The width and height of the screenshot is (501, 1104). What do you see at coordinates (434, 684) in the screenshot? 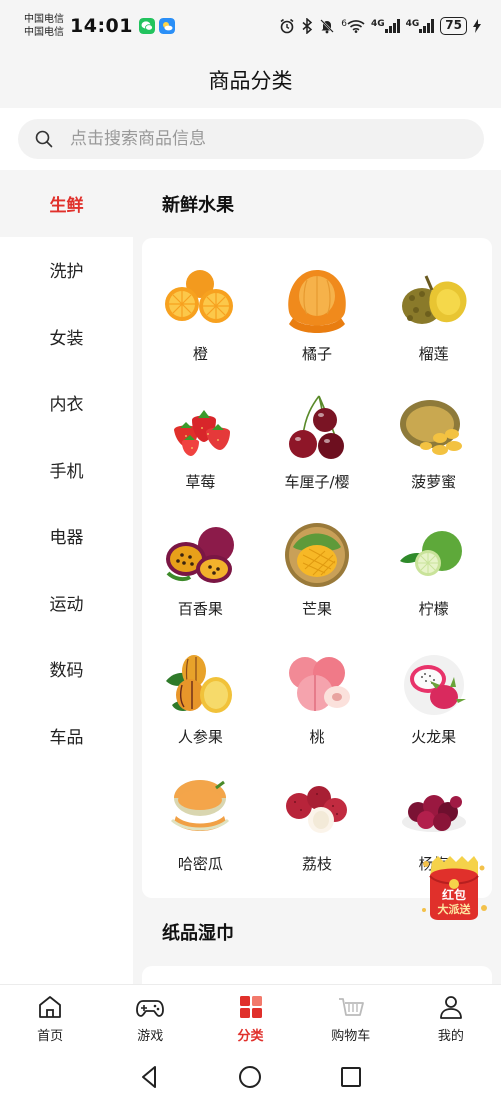
I see `dragon-fruit-icon` at bounding box center [434, 684].